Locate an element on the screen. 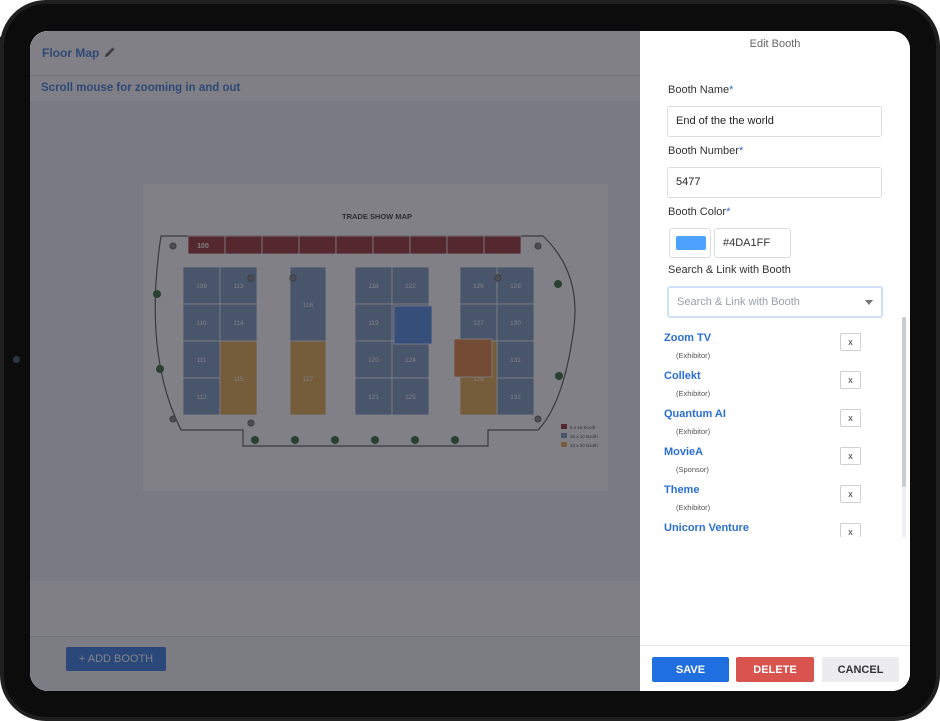  pencil-icon is located at coordinates (110, 52).